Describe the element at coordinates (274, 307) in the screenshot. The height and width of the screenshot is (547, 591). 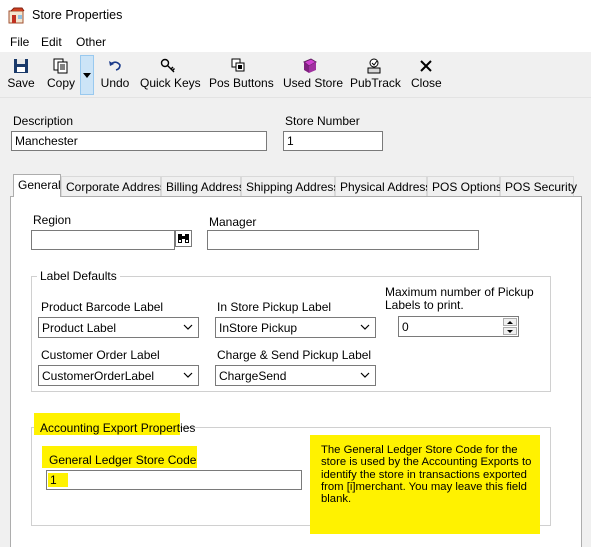
I see `in-store-pickup-label: In Store Pickup Label` at that location.